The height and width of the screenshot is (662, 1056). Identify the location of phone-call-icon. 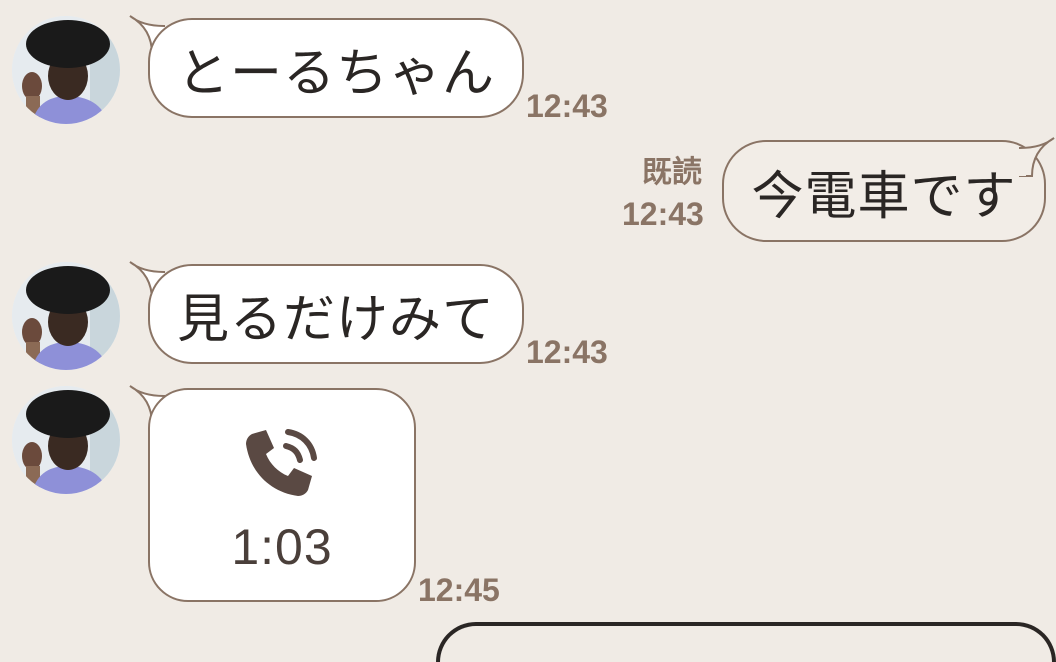
(281, 462).